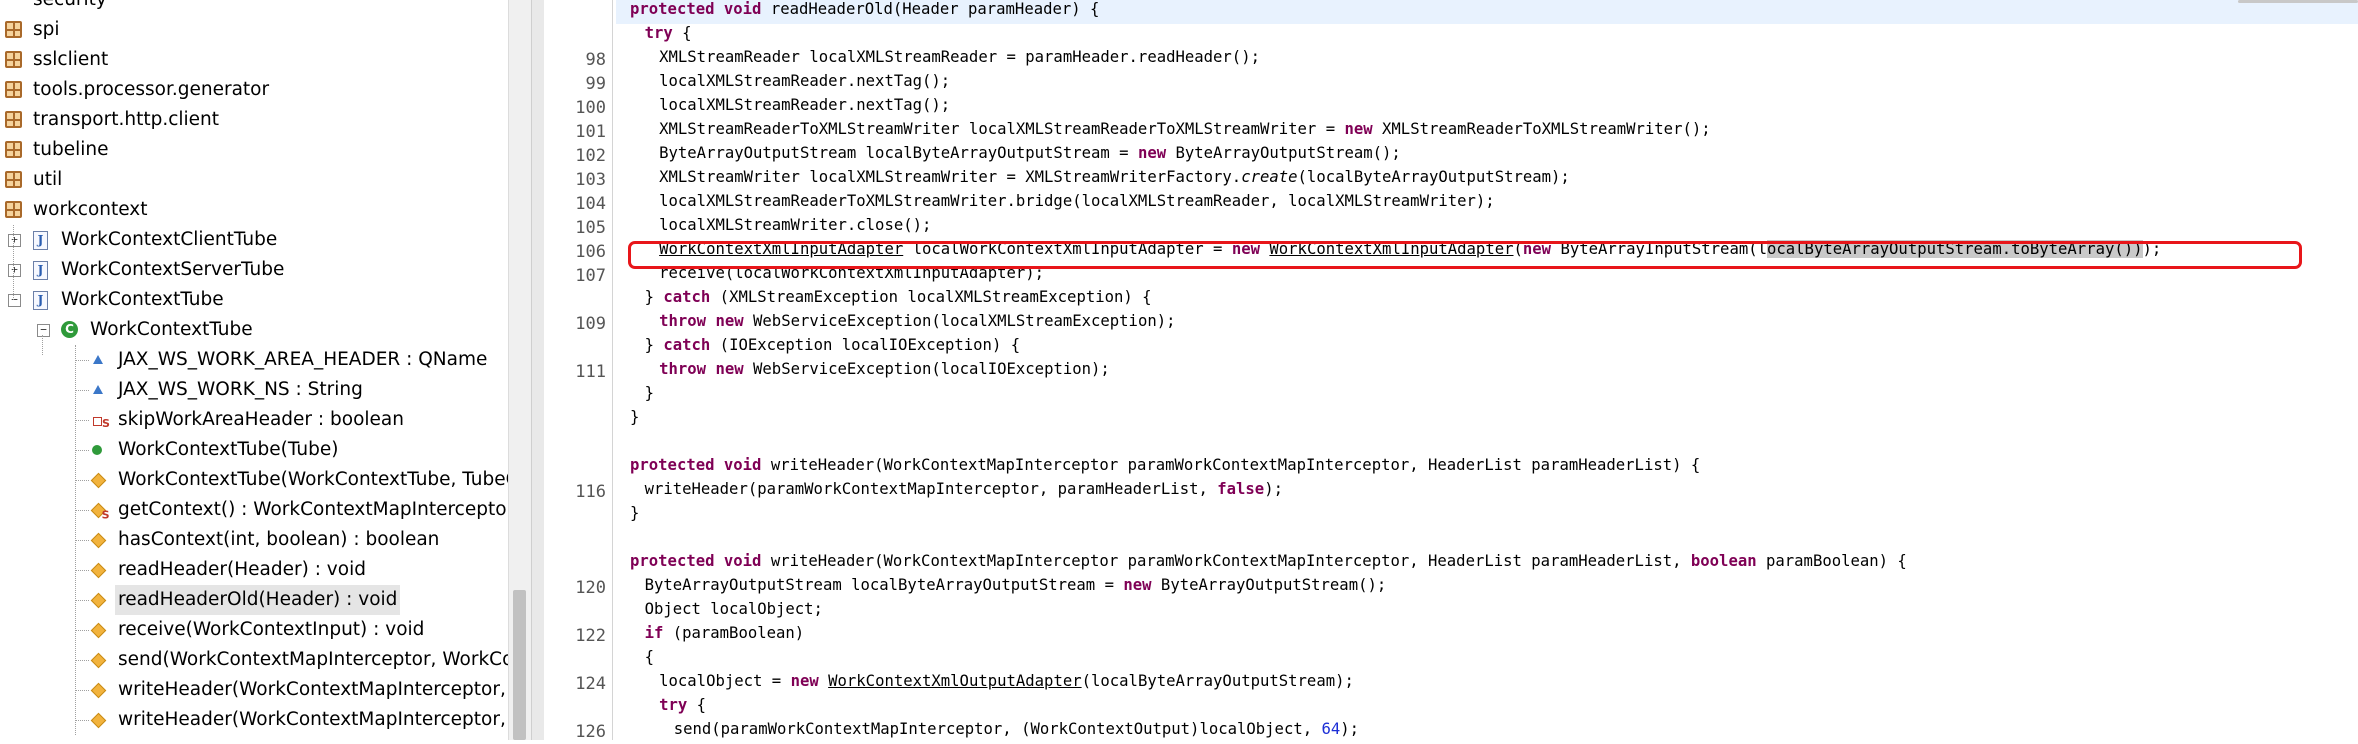 This screenshot has width=2358, height=744. What do you see at coordinates (683, 369) in the screenshot?
I see `keyword-token: throw` at bounding box center [683, 369].